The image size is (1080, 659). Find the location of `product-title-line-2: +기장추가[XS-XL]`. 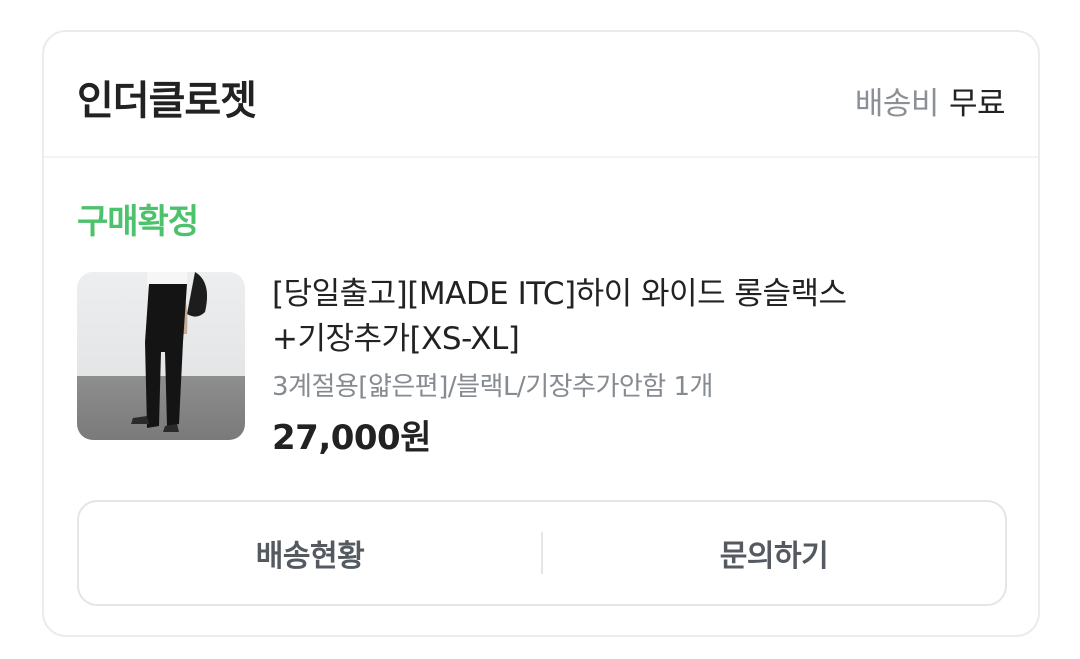

product-title-line-2: +기장추가[XS-XL] is located at coordinates (396, 339).